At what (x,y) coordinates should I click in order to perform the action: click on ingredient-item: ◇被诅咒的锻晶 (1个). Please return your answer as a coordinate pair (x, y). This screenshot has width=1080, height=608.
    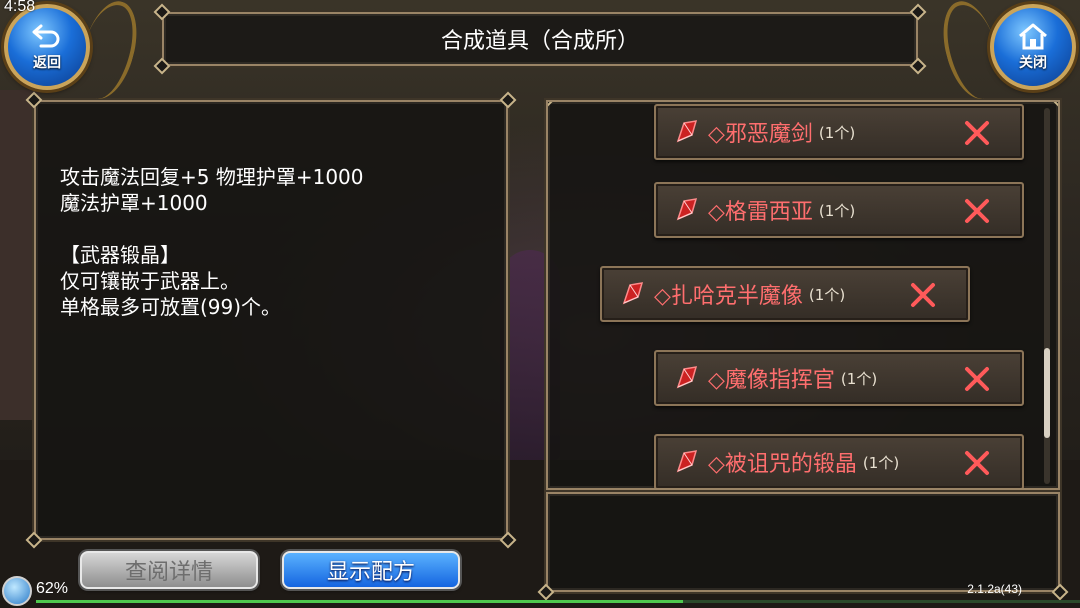
    Looking at the image, I should click on (839, 461).